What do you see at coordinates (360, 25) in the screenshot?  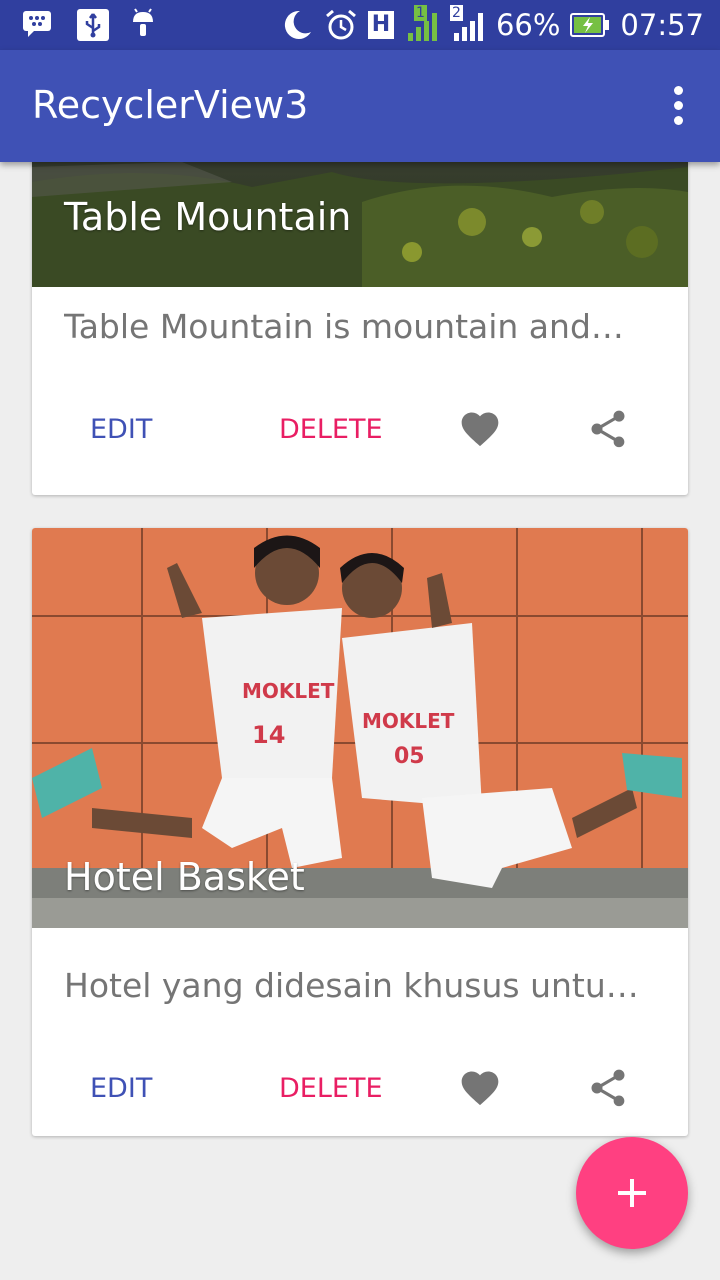 I see `status-bar: H 1 2 66% 07:57` at bounding box center [360, 25].